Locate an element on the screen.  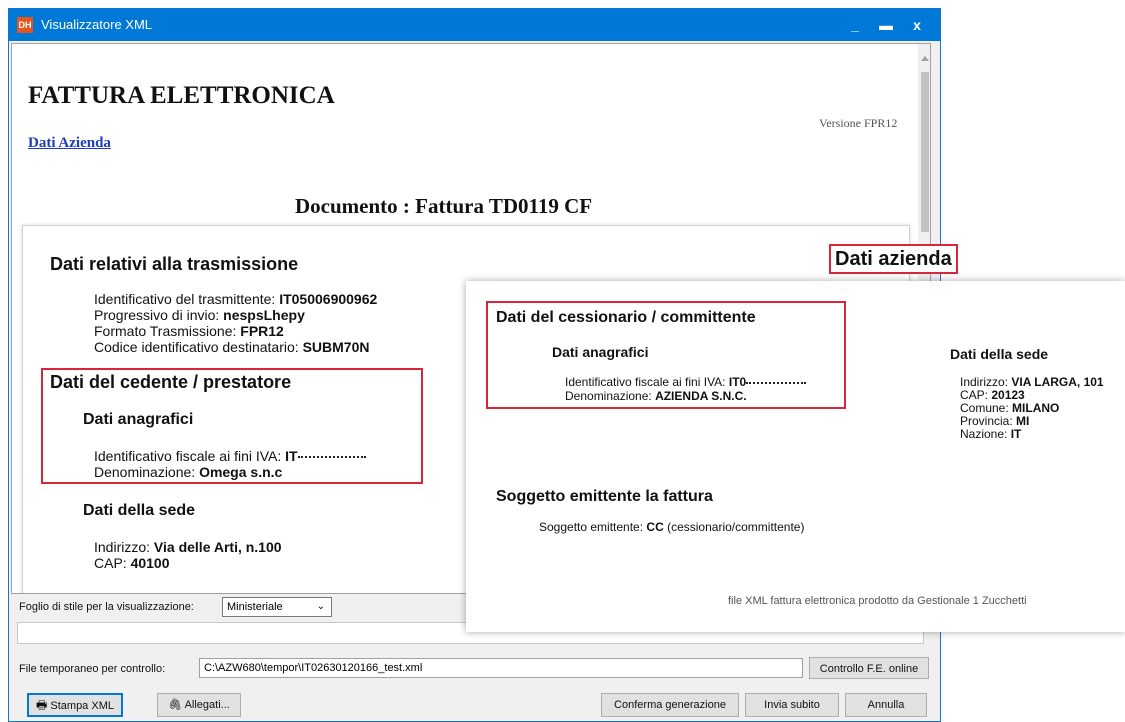
app-logo-icon: DH is located at coordinates (25, 25).